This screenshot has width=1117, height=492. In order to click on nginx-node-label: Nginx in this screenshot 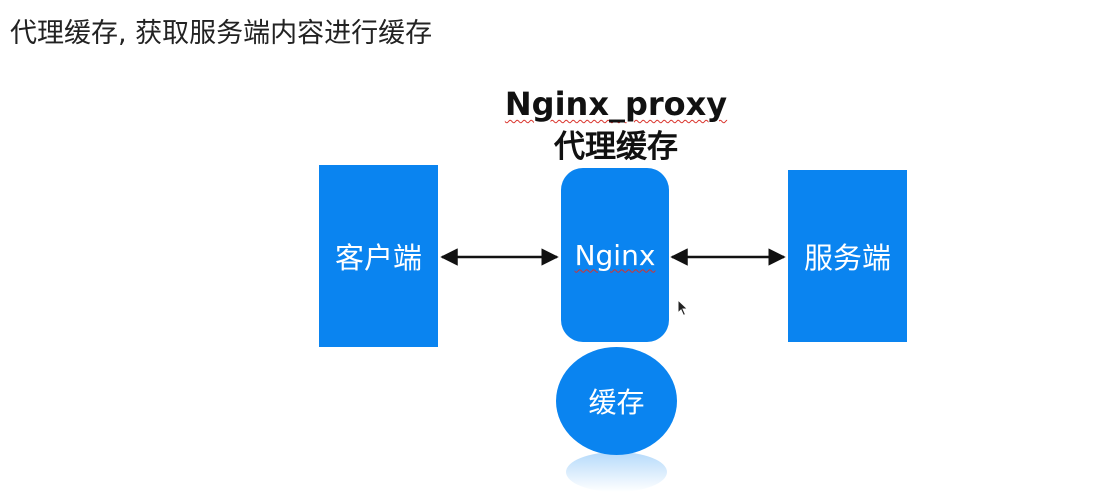, I will do `click(615, 255)`.